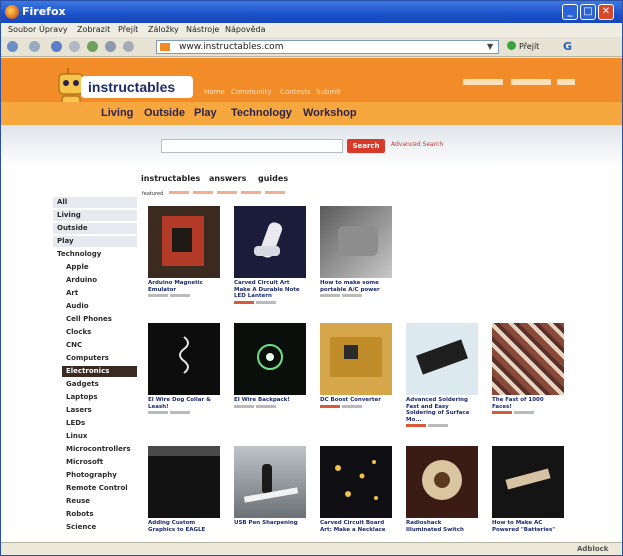 The image size is (623, 556). What do you see at coordinates (205, 113) in the screenshot?
I see `category-play: Play` at bounding box center [205, 113].